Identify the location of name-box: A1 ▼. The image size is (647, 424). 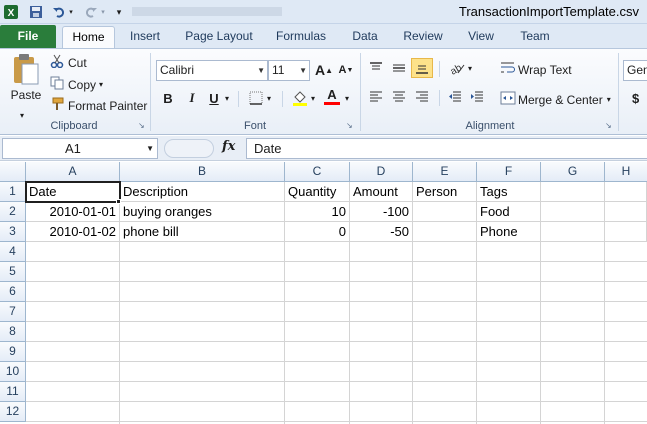
(80, 148).